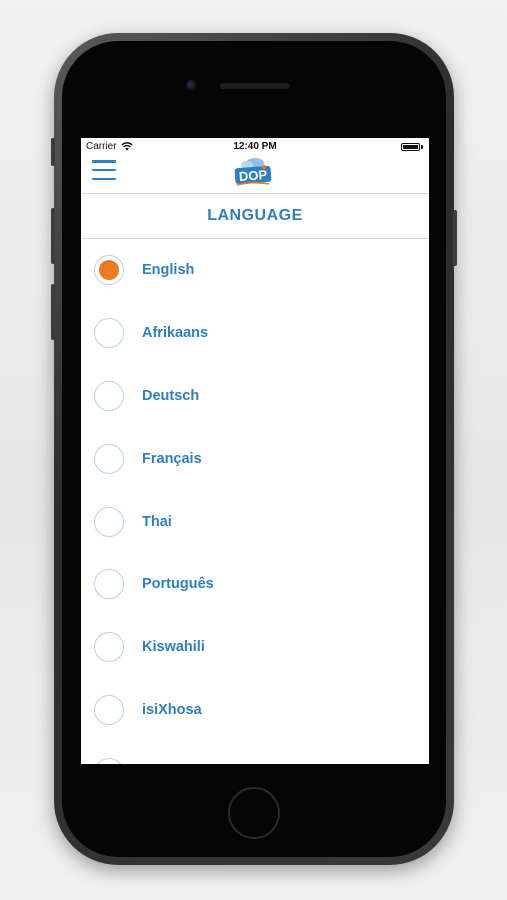 The image size is (507, 900). What do you see at coordinates (255, 647) in the screenshot?
I see `language-option-kiswahili: Kiswahili` at bounding box center [255, 647].